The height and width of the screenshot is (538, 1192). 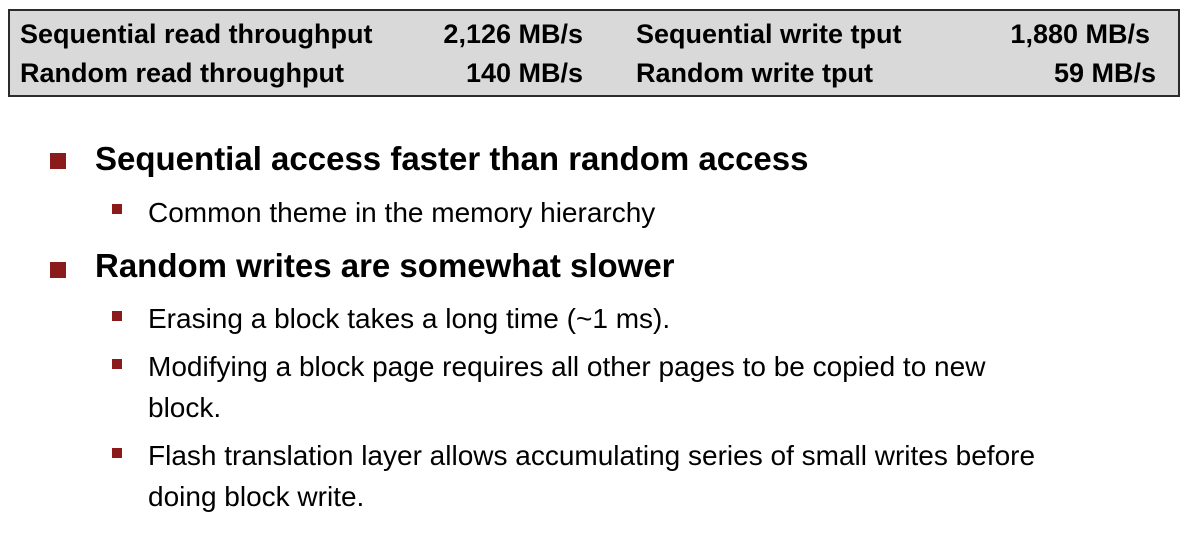 I want to click on sub-bullet-memory-hierarchy: Common theme in the memory hierarchy, so click(x=402, y=212).